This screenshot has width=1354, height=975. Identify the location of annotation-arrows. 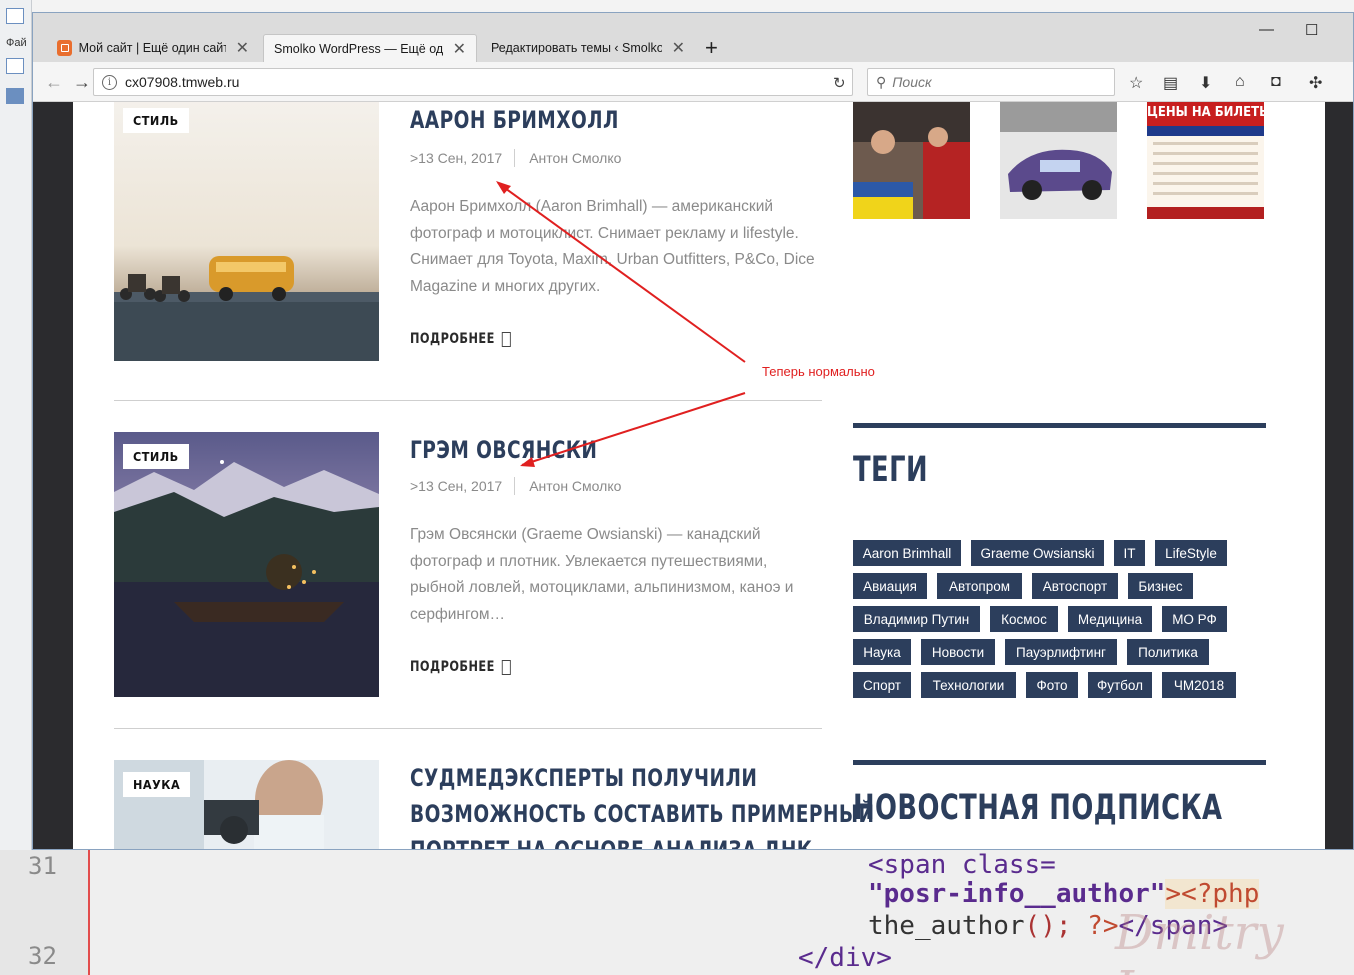
(621, 324).